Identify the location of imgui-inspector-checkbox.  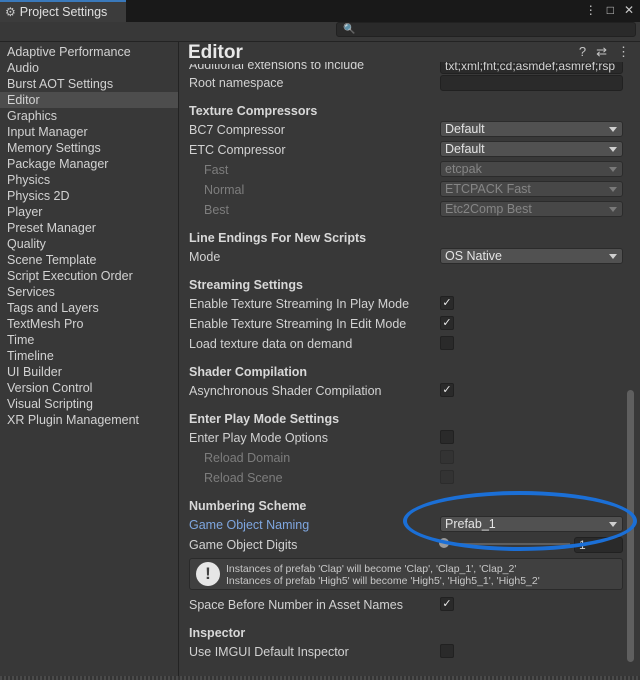
(447, 651).